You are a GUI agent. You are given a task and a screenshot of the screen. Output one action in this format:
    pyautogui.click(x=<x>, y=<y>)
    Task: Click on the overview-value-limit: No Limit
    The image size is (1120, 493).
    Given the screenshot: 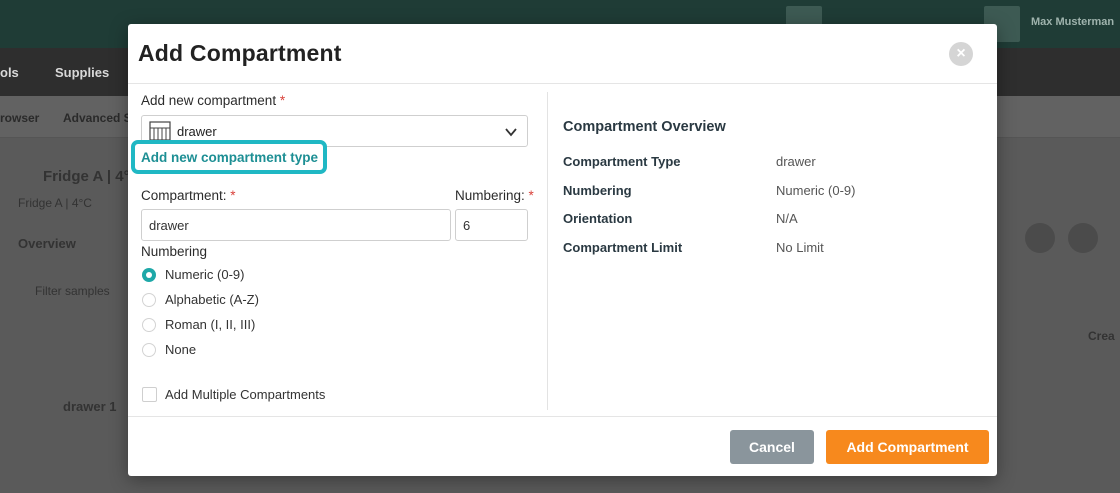 What is the action you would take?
    pyautogui.click(x=800, y=247)
    